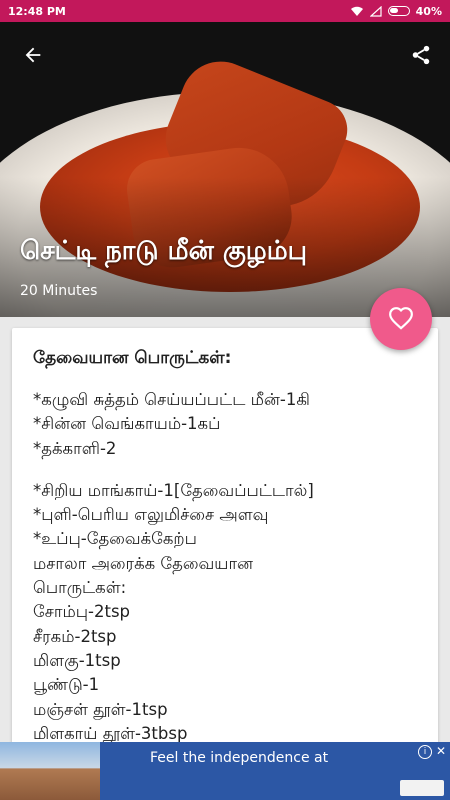  I want to click on ingredient-item: மசாலா அரைக்க தேவையான, so click(143, 563).